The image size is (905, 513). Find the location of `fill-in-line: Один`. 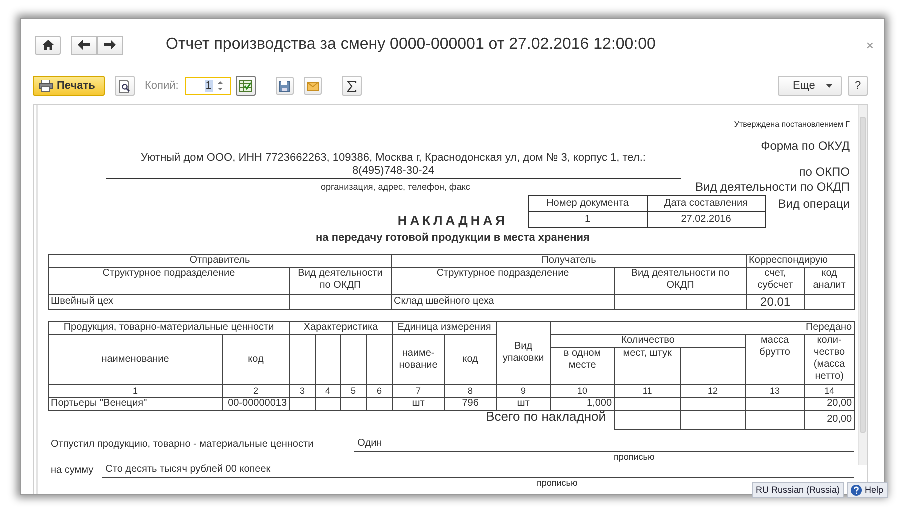

fill-in-line: Один is located at coordinates (604, 445).